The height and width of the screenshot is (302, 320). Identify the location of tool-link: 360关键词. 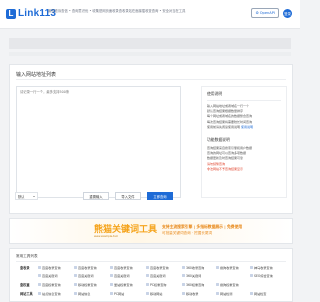
(191, 275).